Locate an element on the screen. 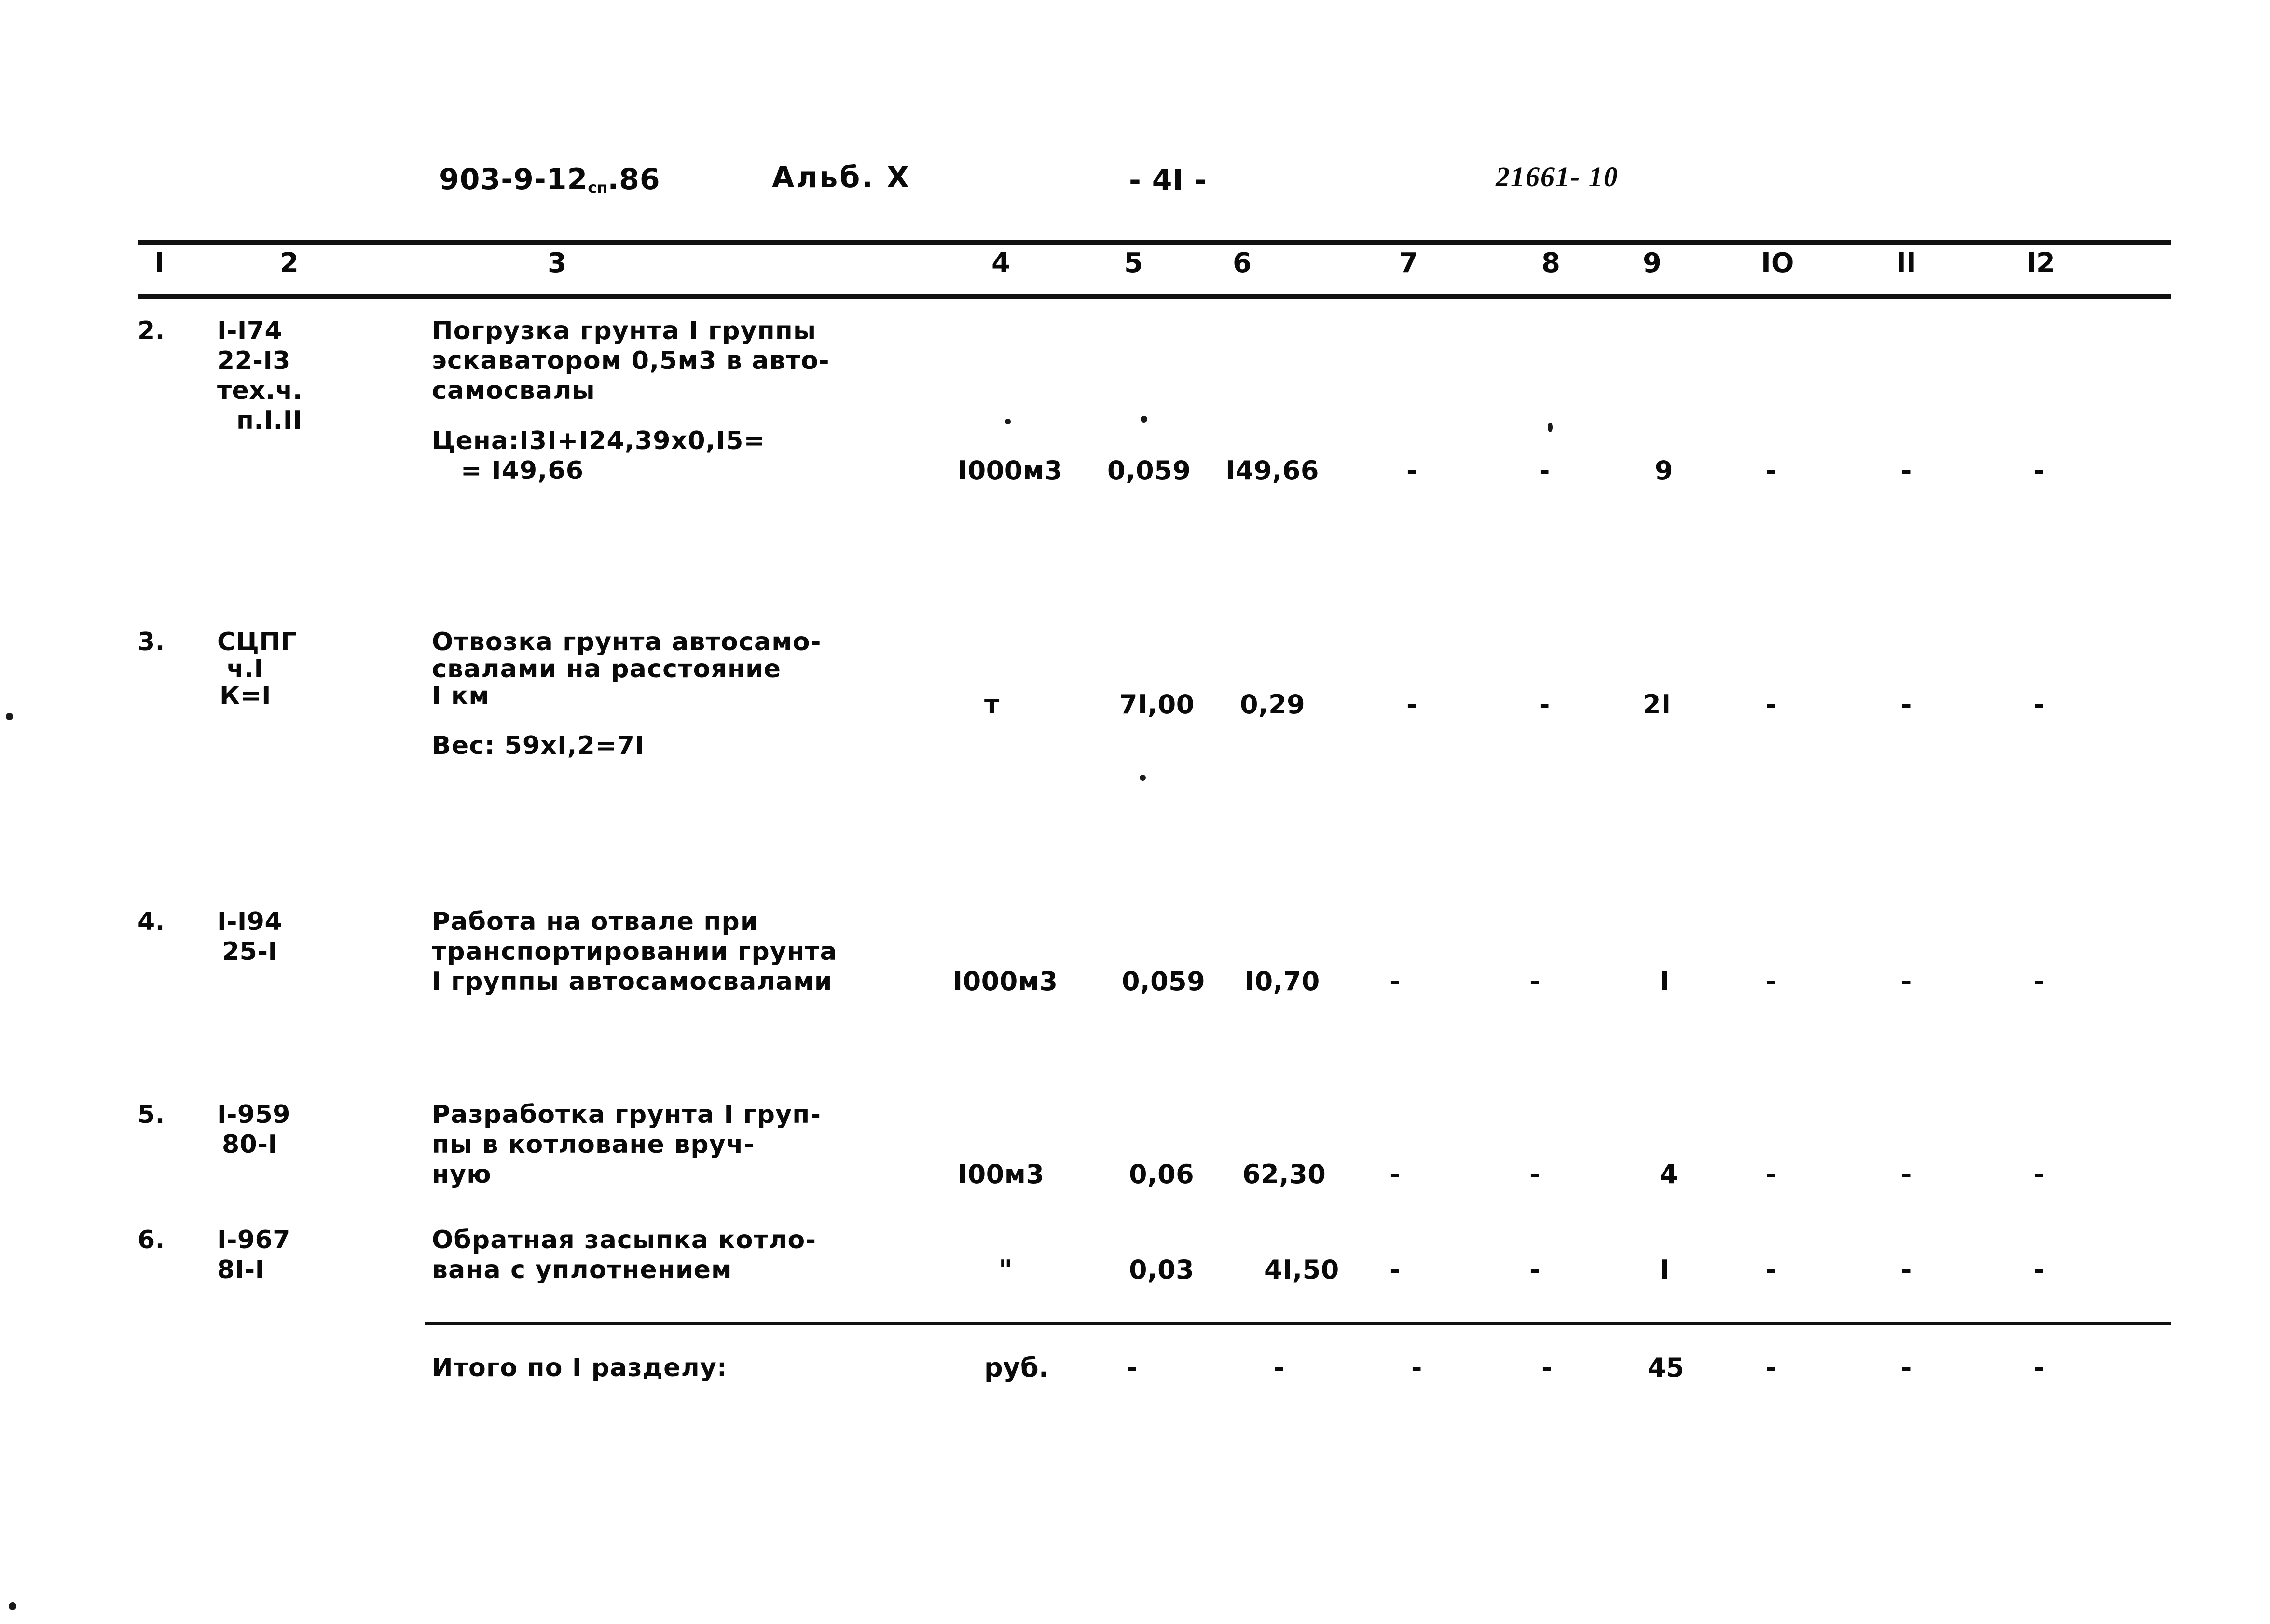  row-description-line-2: транспортировании грунта is located at coordinates (635, 951).